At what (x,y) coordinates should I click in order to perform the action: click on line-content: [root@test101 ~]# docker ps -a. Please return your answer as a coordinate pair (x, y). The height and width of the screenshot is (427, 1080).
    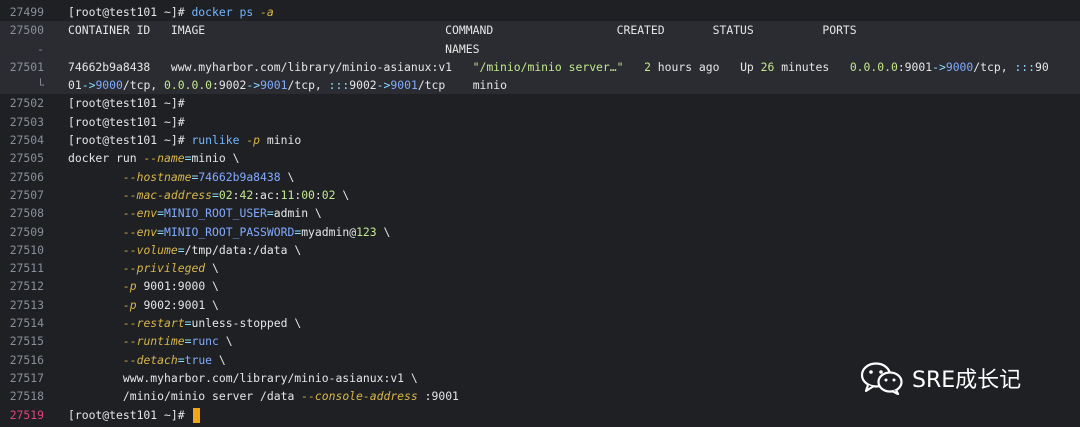
    Looking at the image, I should click on (562, 12).